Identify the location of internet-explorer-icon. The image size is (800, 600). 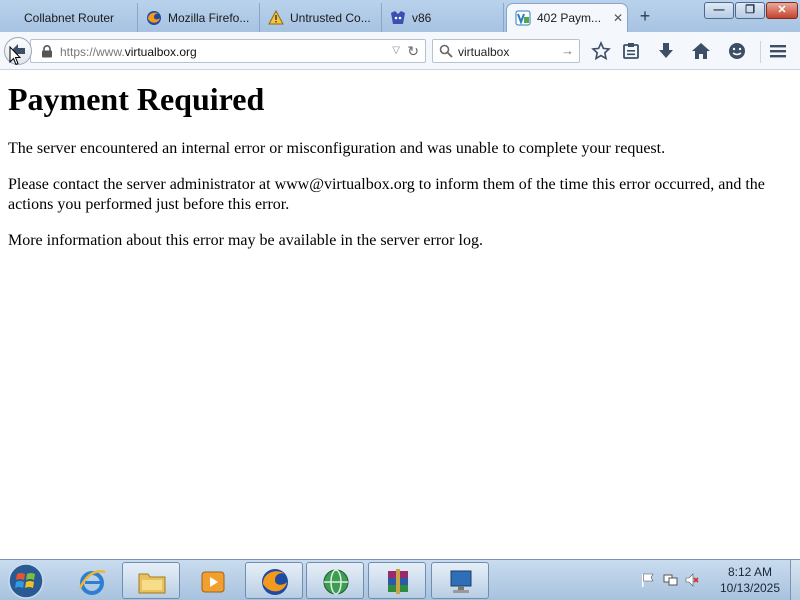
(92, 582).